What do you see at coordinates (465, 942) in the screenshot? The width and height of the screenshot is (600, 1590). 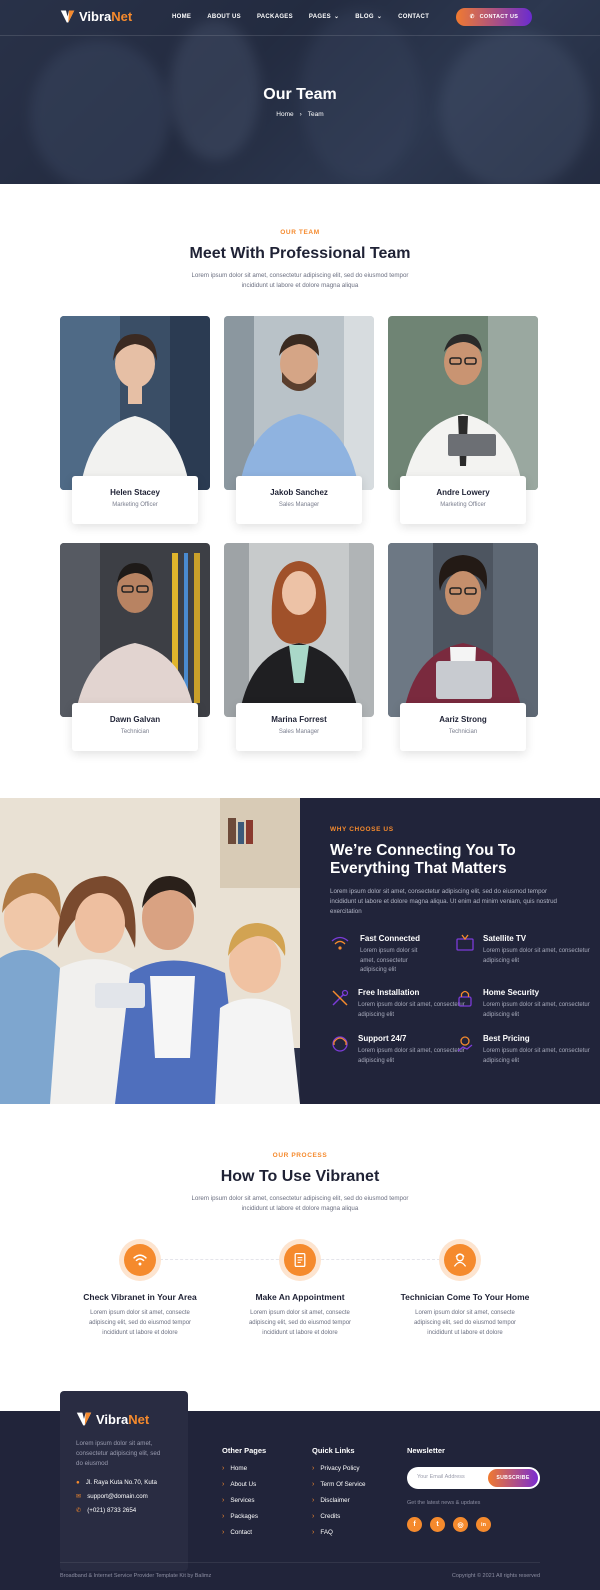 I see `tv-icon` at bounding box center [465, 942].